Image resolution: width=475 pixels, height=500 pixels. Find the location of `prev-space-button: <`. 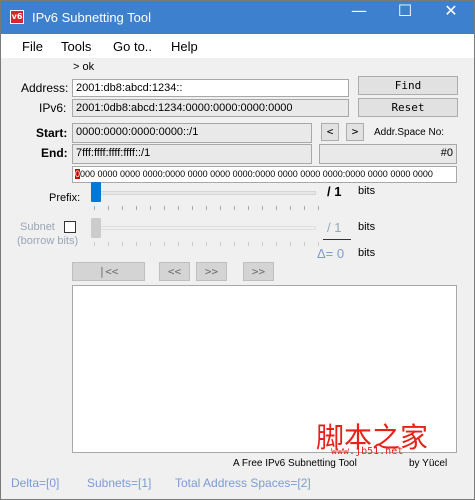

prev-space-button: < is located at coordinates (330, 132).